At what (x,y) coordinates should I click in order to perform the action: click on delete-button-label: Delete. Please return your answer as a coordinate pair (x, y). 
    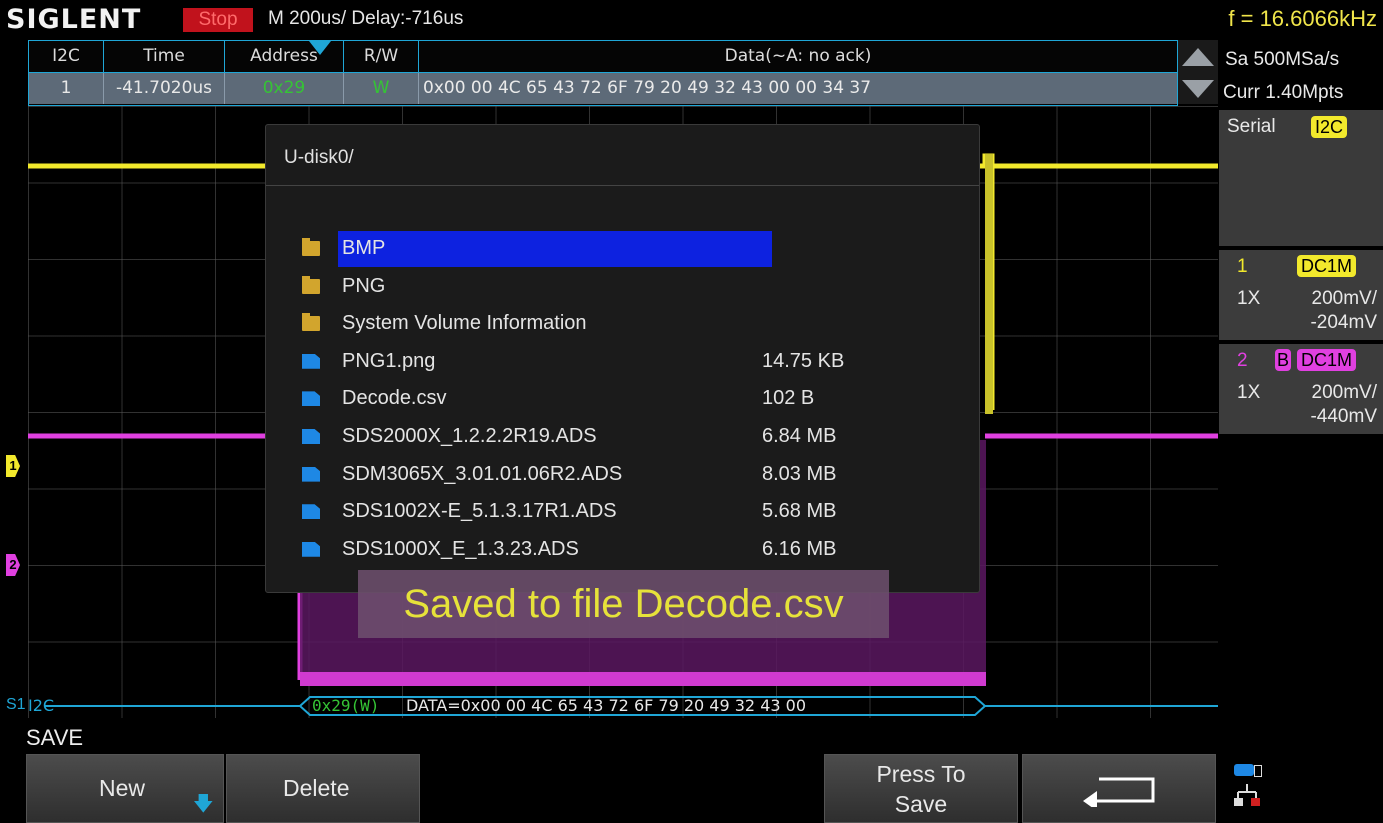
    Looking at the image, I should click on (316, 788).